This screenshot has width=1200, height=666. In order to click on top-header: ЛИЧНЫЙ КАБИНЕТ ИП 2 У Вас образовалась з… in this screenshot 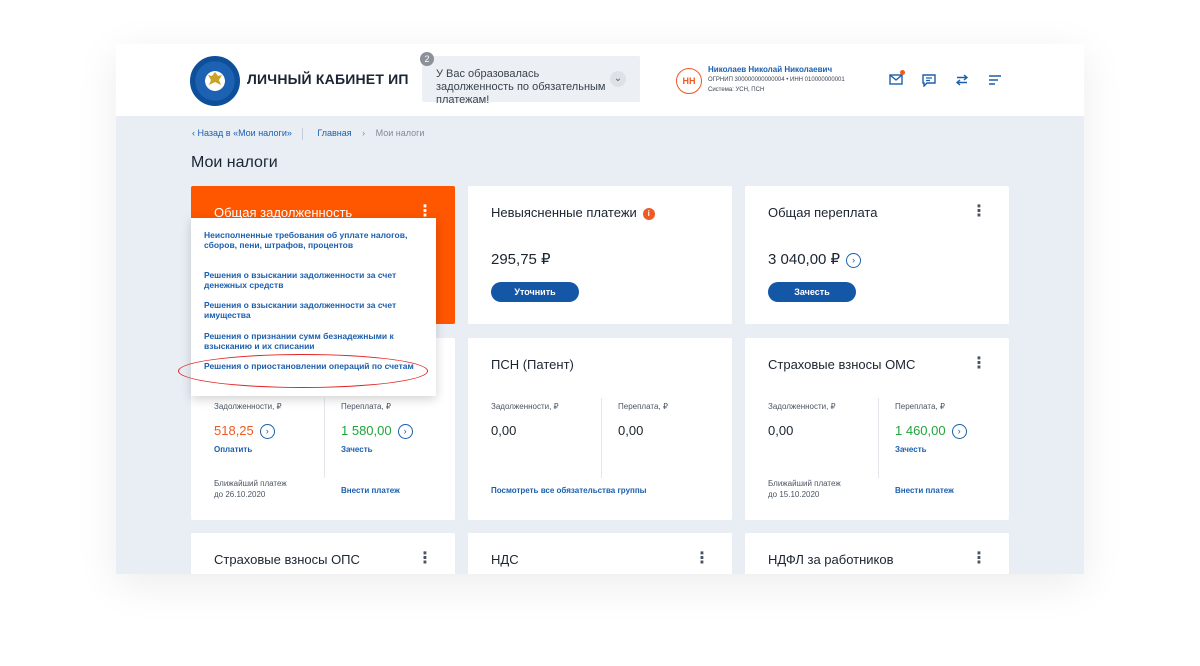, I will do `click(600, 80)`.